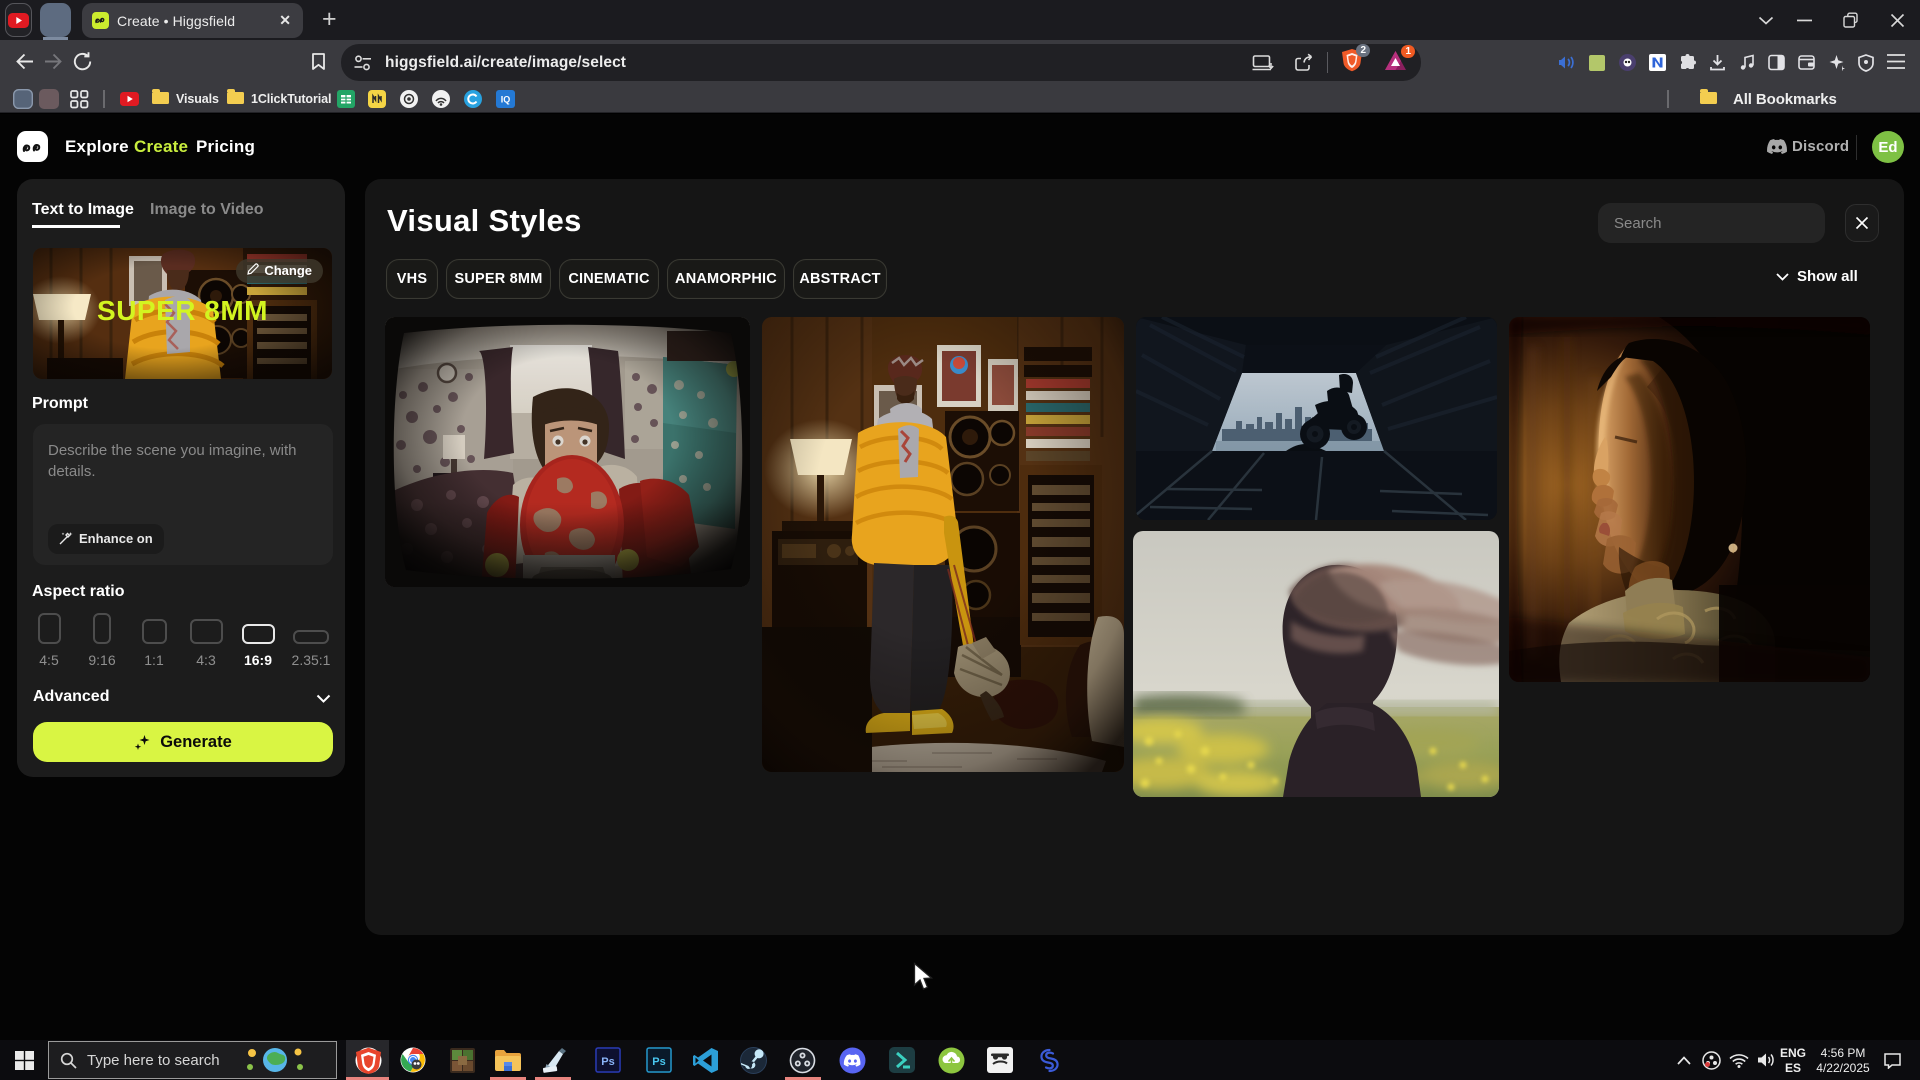 The width and height of the screenshot is (1920, 1080). I want to click on svg-text: IQ, so click(506, 100).